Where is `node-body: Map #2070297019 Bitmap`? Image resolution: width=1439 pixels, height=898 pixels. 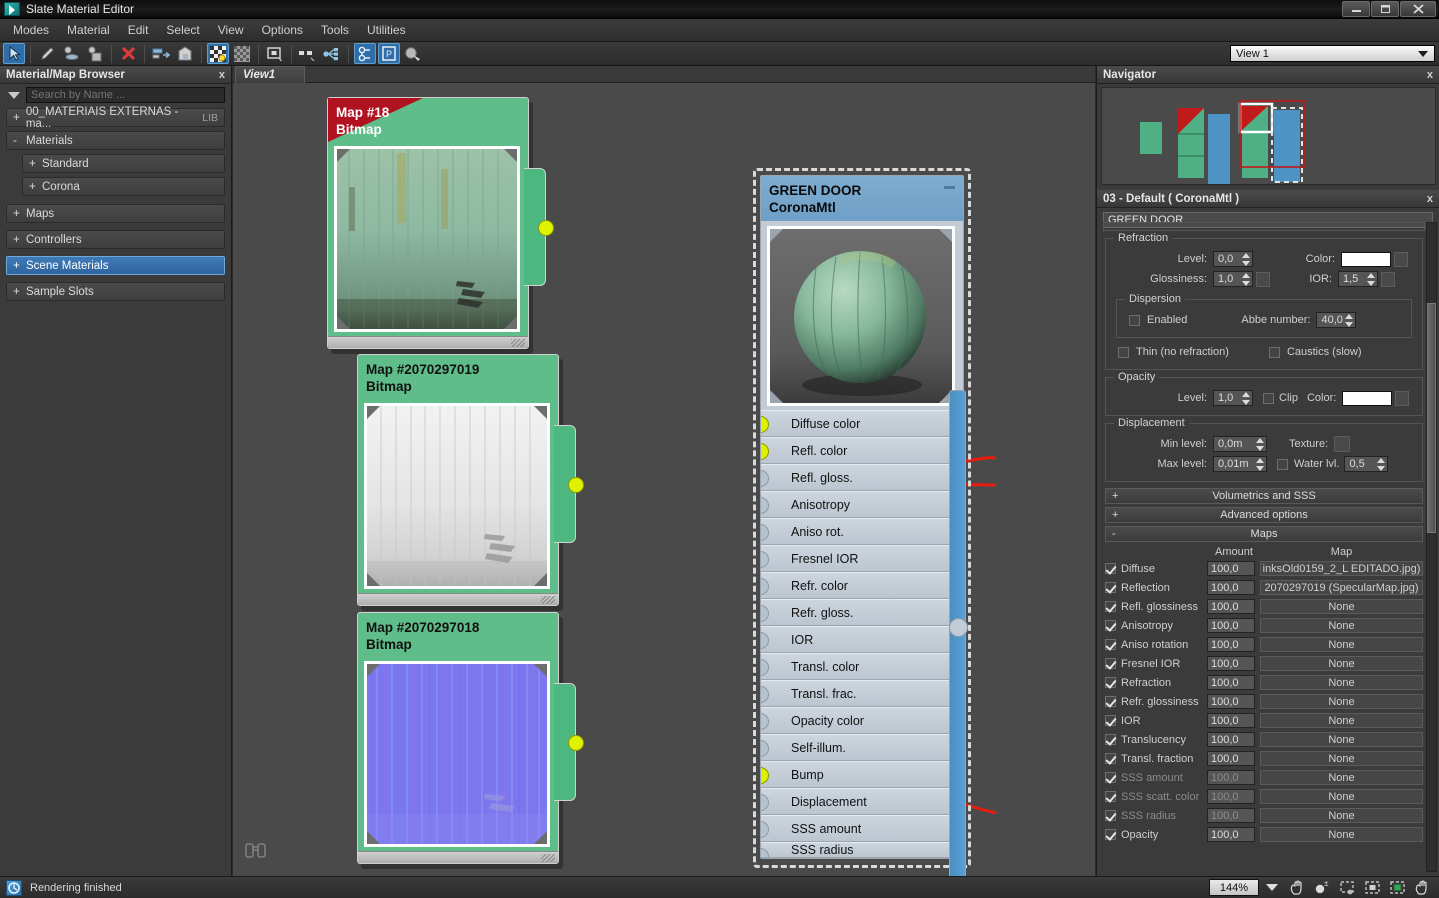
node-body: Map #2070297019 Bitmap is located at coordinates (470, 480).